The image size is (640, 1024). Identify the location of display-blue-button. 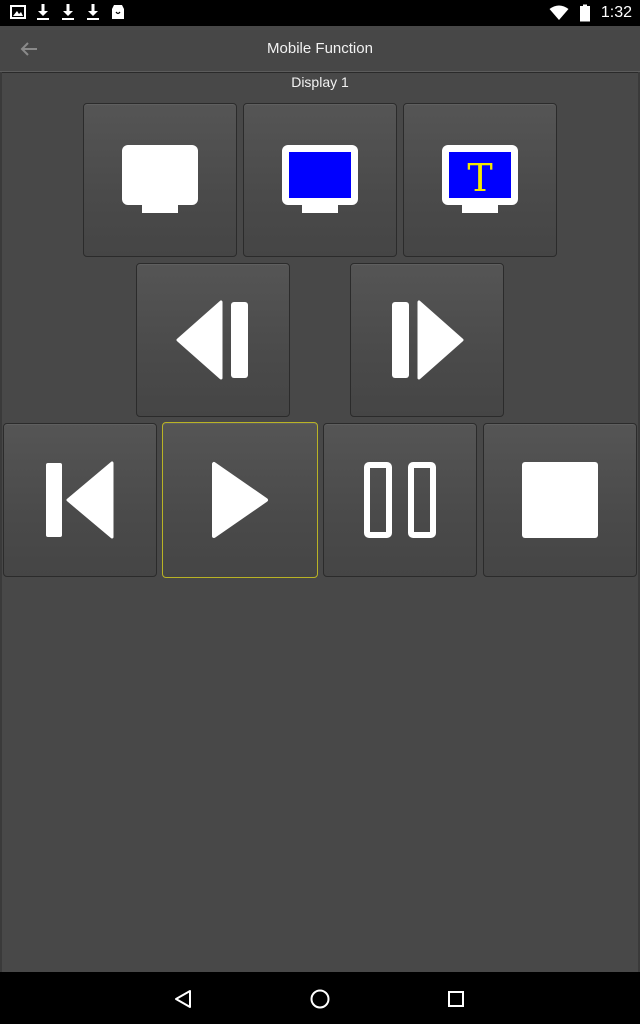
(320, 180).